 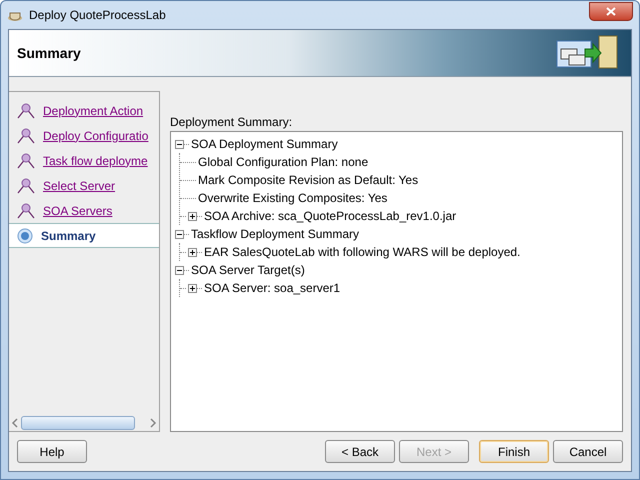 I want to click on dialog-button: Help, so click(x=52, y=451).